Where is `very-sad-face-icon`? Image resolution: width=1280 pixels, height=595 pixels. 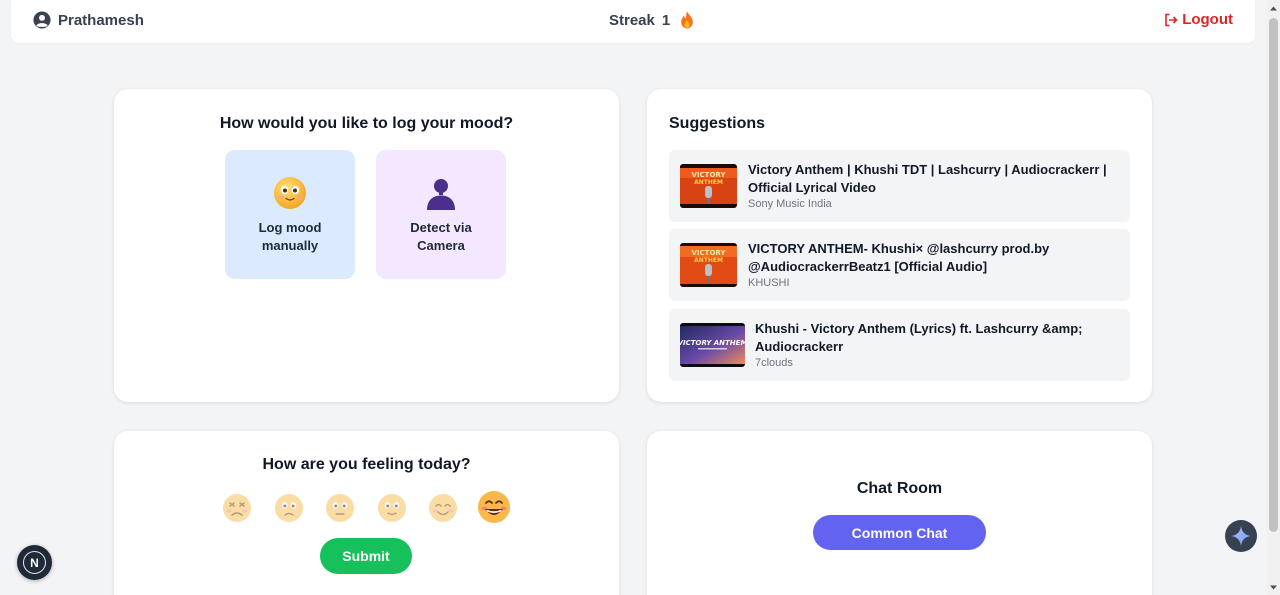 very-sad-face-icon is located at coordinates (237, 508).